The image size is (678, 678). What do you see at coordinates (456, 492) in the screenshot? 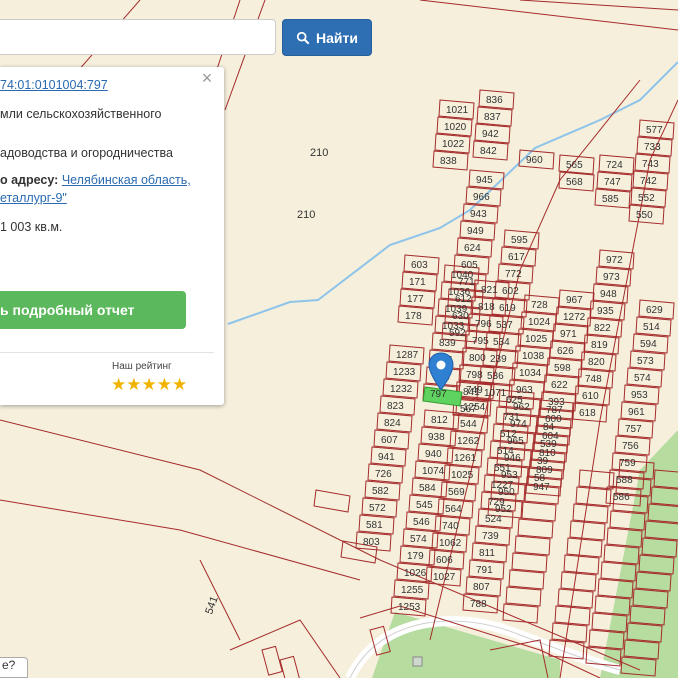
I see `parcel-number: 569` at bounding box center [456, 492].